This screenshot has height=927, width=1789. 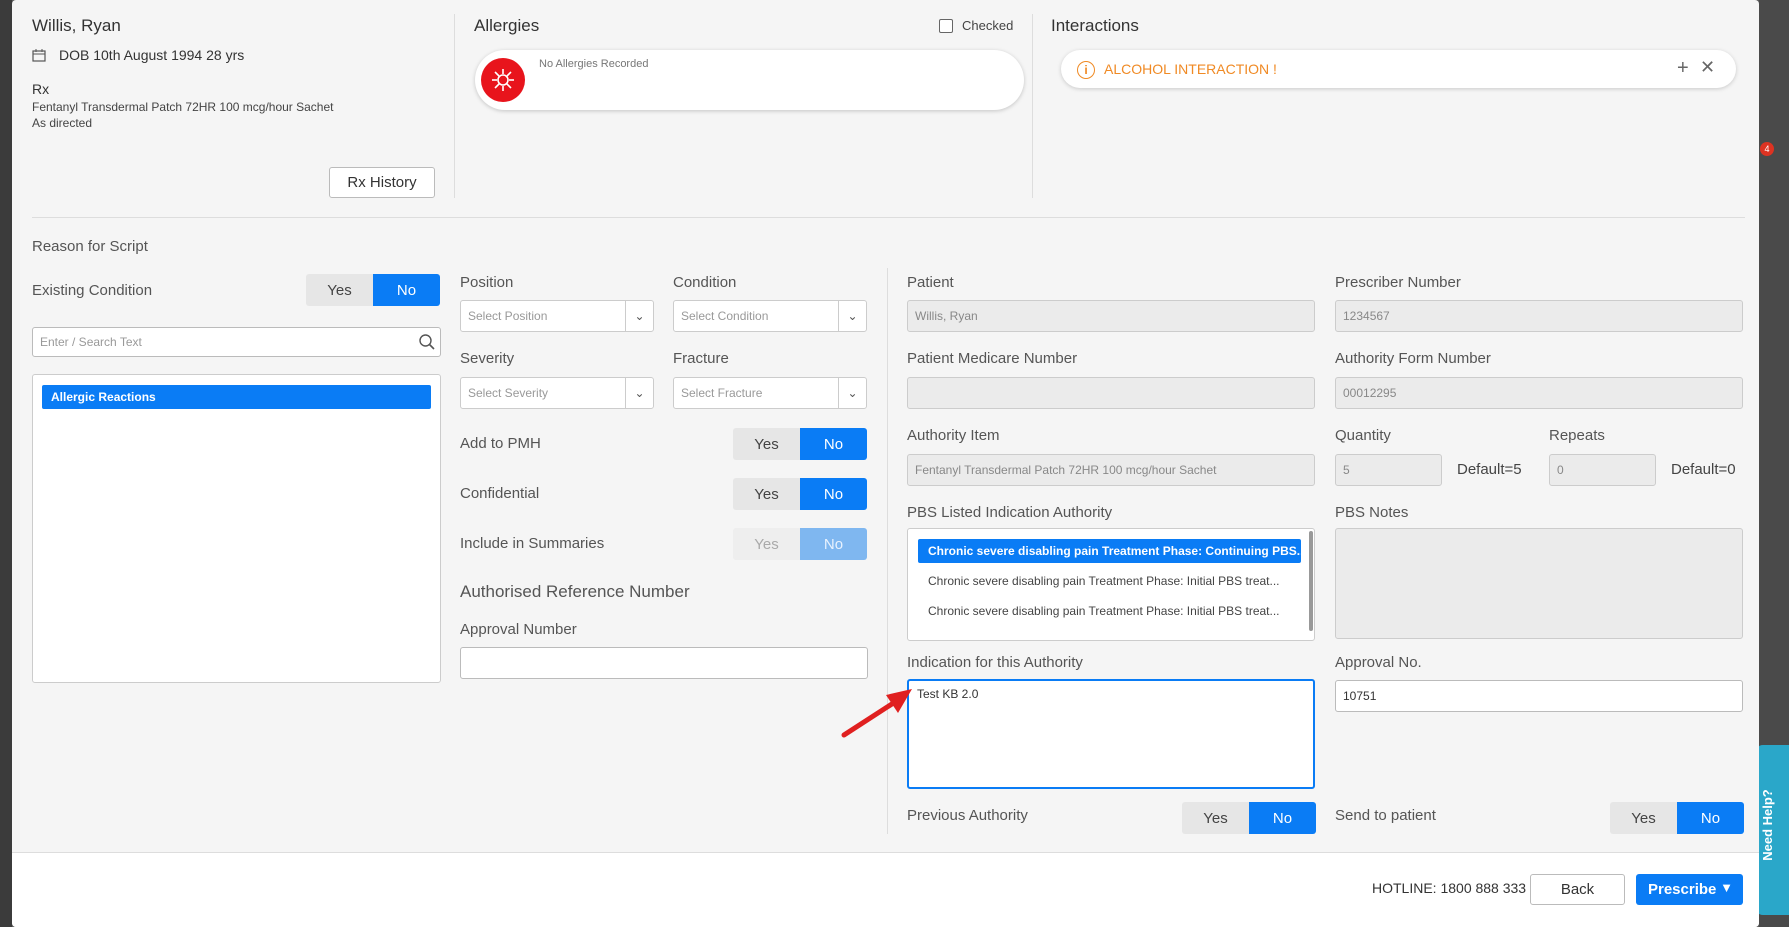 I want to click on medicare-field, so click(x=1111, y=393).